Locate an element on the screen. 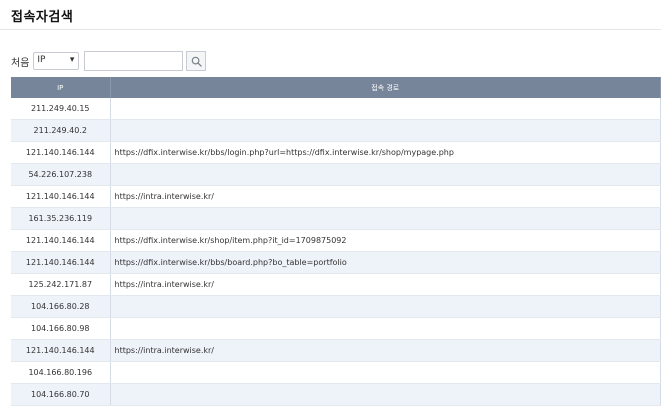 The image size is (661, 406). search-icon is located at coordinates (196, 61).